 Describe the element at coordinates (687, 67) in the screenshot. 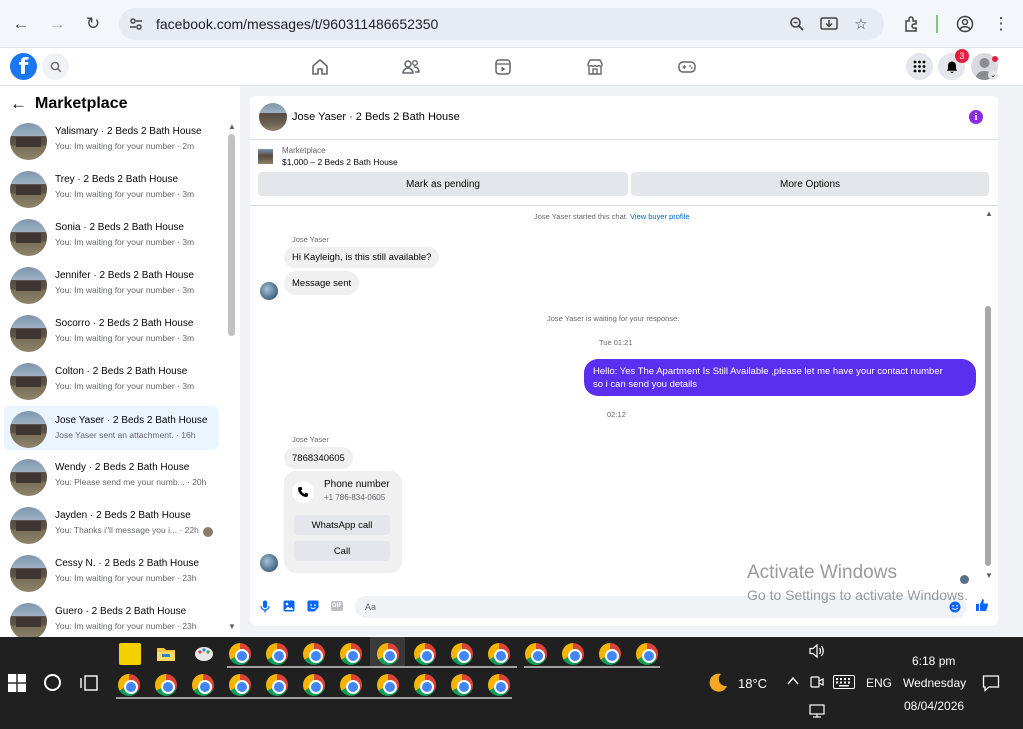

I see `gaming-icon` at that location.